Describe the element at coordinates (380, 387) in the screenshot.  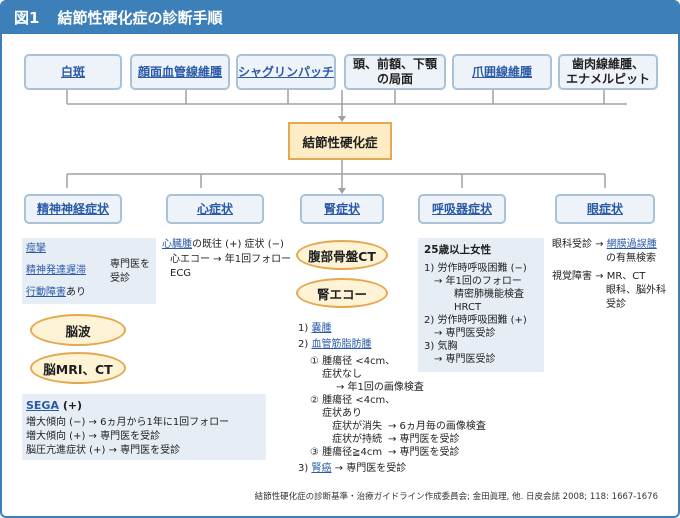
I see `kidney-sub-3: → 年1回の画像検査` at that location.